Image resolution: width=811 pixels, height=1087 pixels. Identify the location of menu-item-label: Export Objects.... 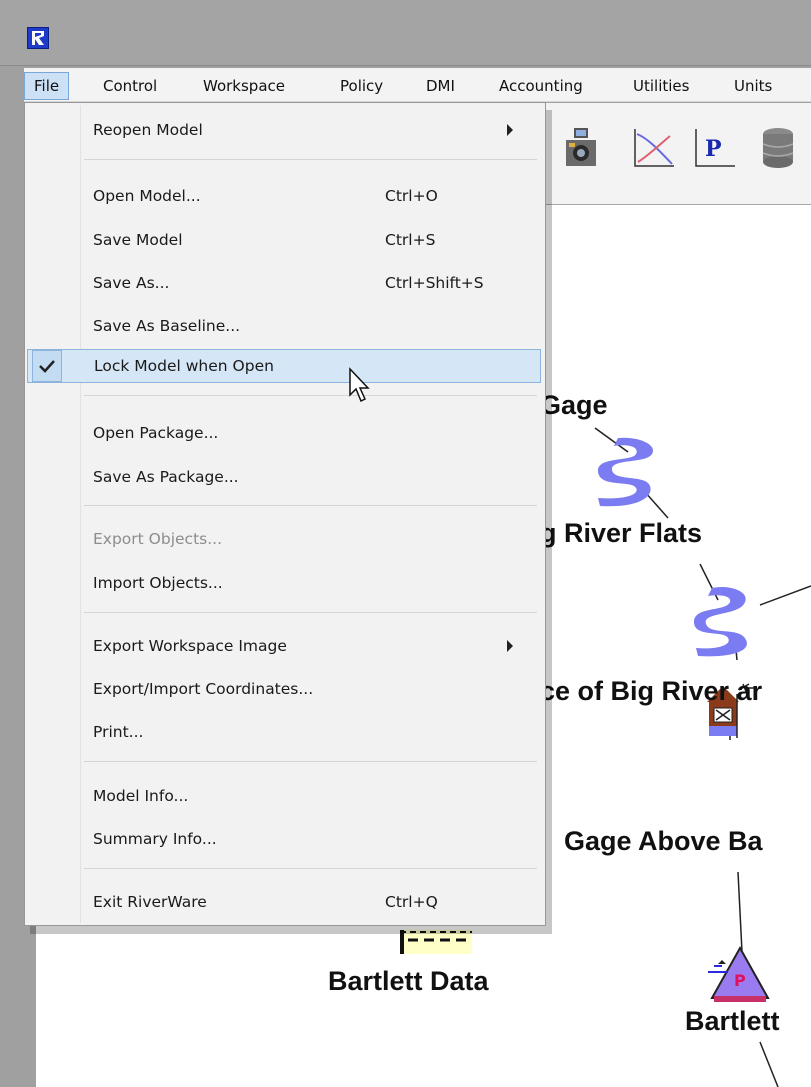
(158, 539).